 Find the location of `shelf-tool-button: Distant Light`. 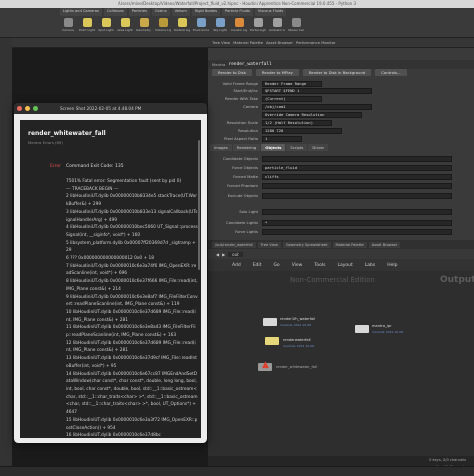

shelf-tool-button: Distant Light is located at coordinates (182, 27).